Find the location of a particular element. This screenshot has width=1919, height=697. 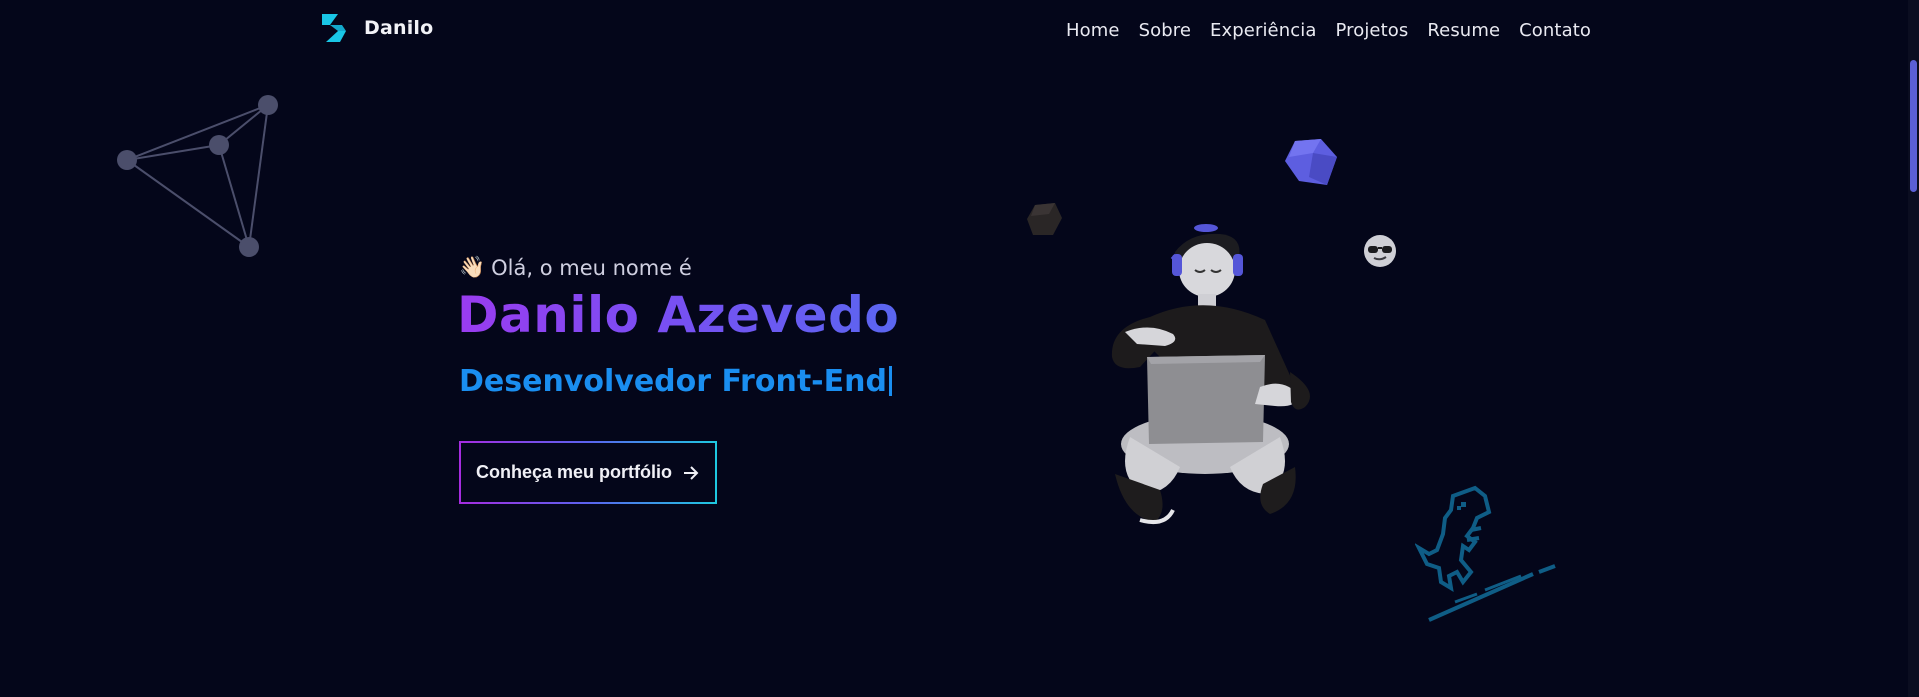

hero-role: Desenvolvedor Front-End is located at coordinates (675, 381).